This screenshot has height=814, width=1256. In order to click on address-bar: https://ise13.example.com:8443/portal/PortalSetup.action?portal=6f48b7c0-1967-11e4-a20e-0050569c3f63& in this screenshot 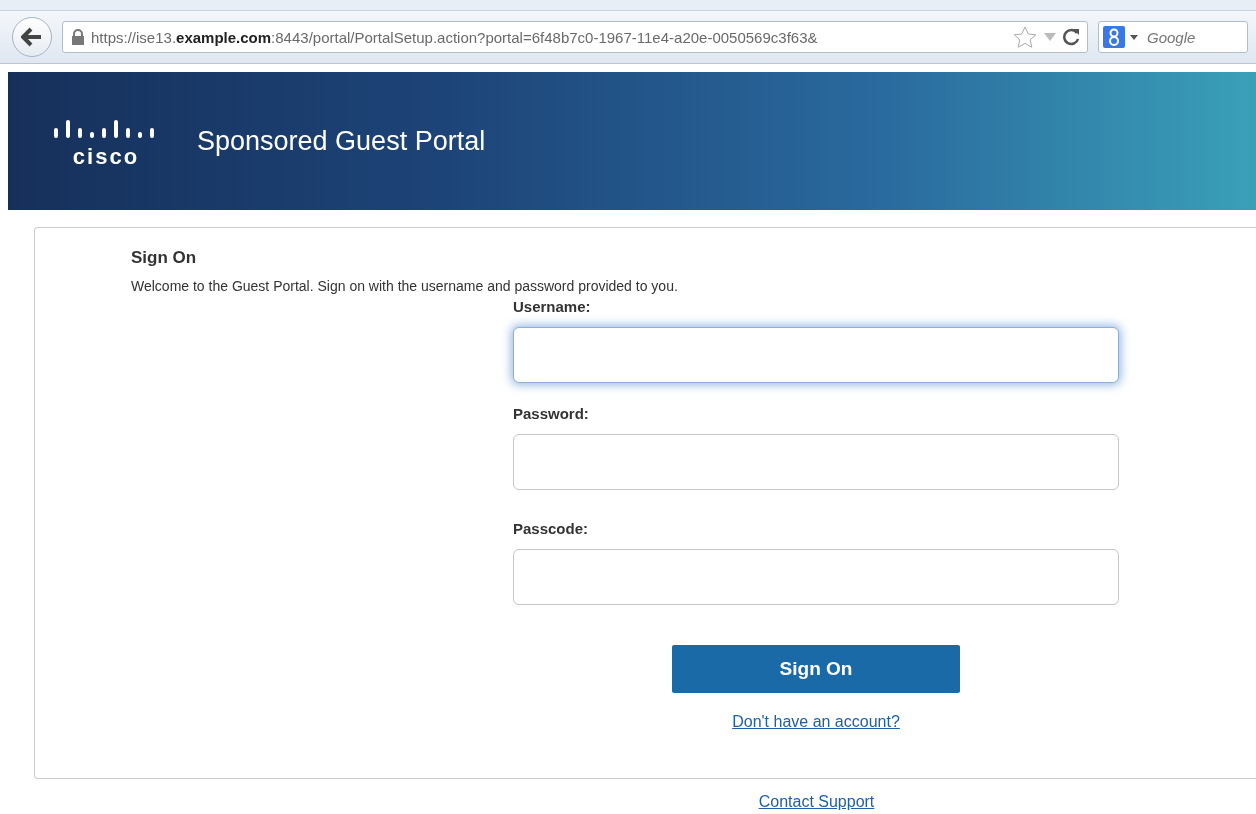, I will do `click(575, 37)`.